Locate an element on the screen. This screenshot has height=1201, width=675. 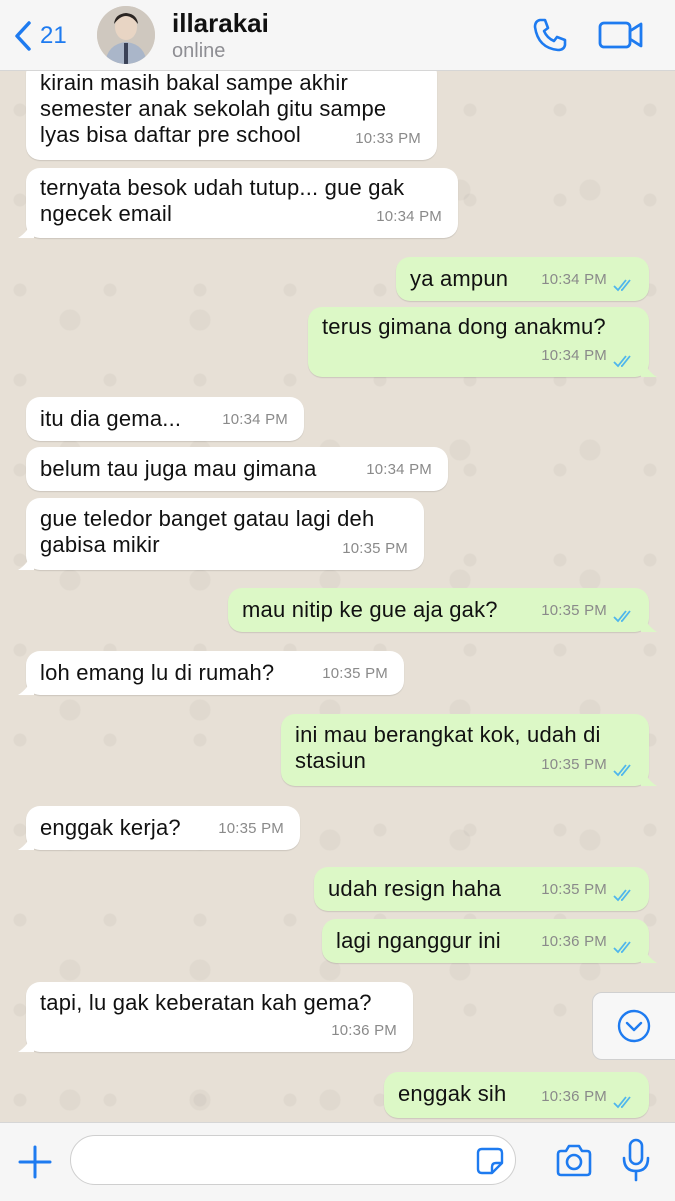
message-bubble-outgoing: mau nitip ke gue aja gak? 10:35 PM is located at coordinates (442, 610).